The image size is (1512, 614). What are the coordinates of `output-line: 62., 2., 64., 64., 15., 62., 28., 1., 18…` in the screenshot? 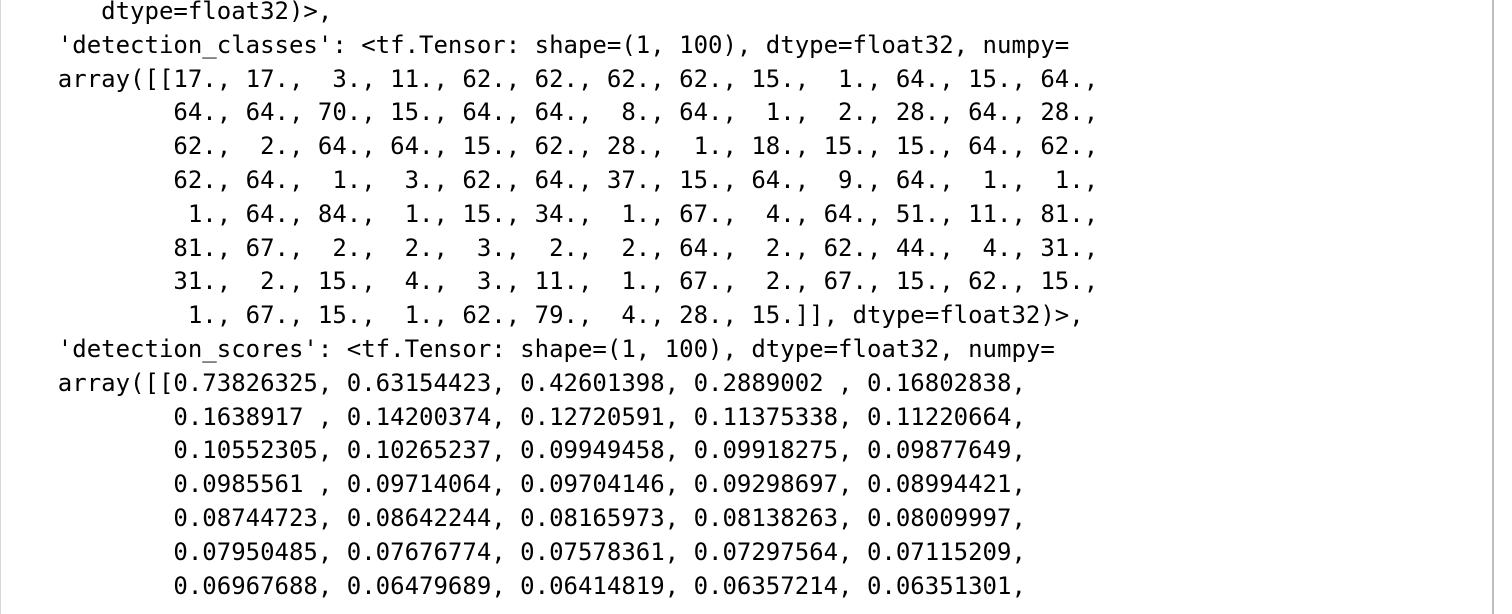 It's located at (549, 146).